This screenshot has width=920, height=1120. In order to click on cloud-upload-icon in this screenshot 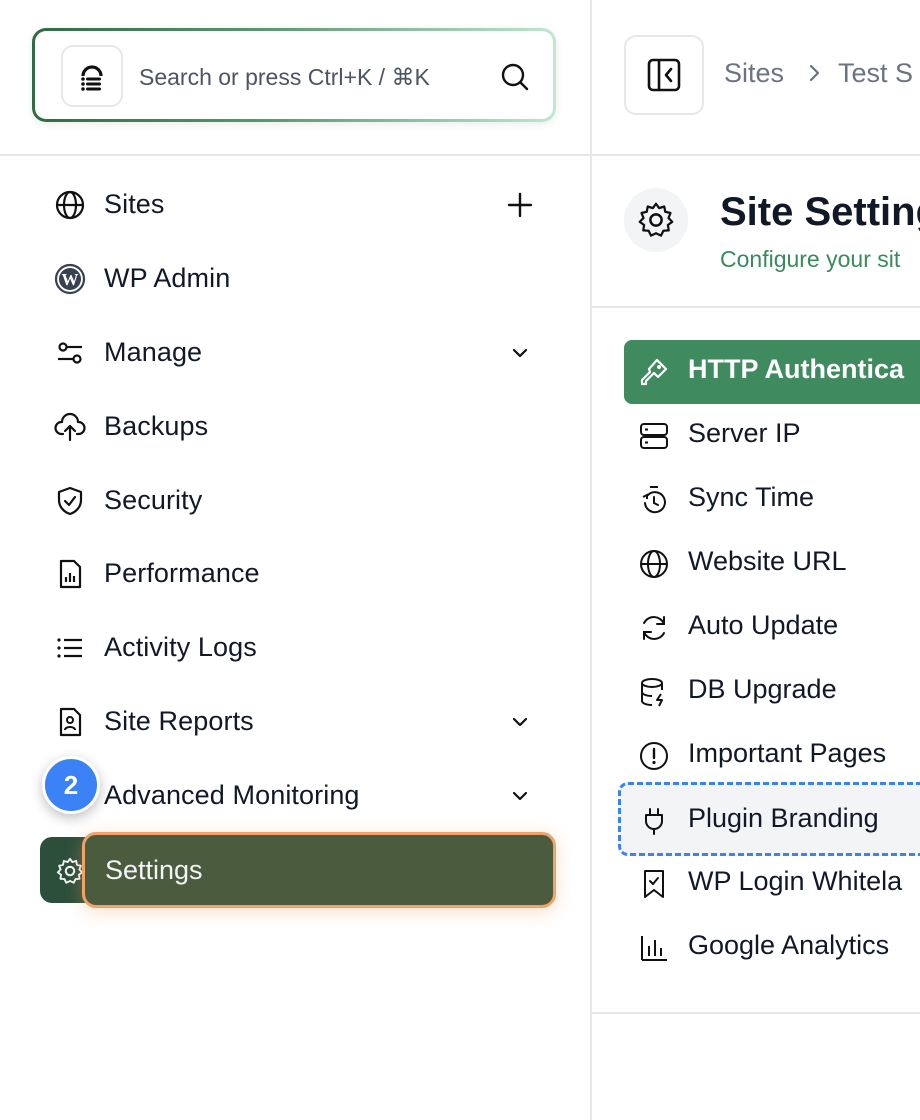, I will do `click(70, 427)`.